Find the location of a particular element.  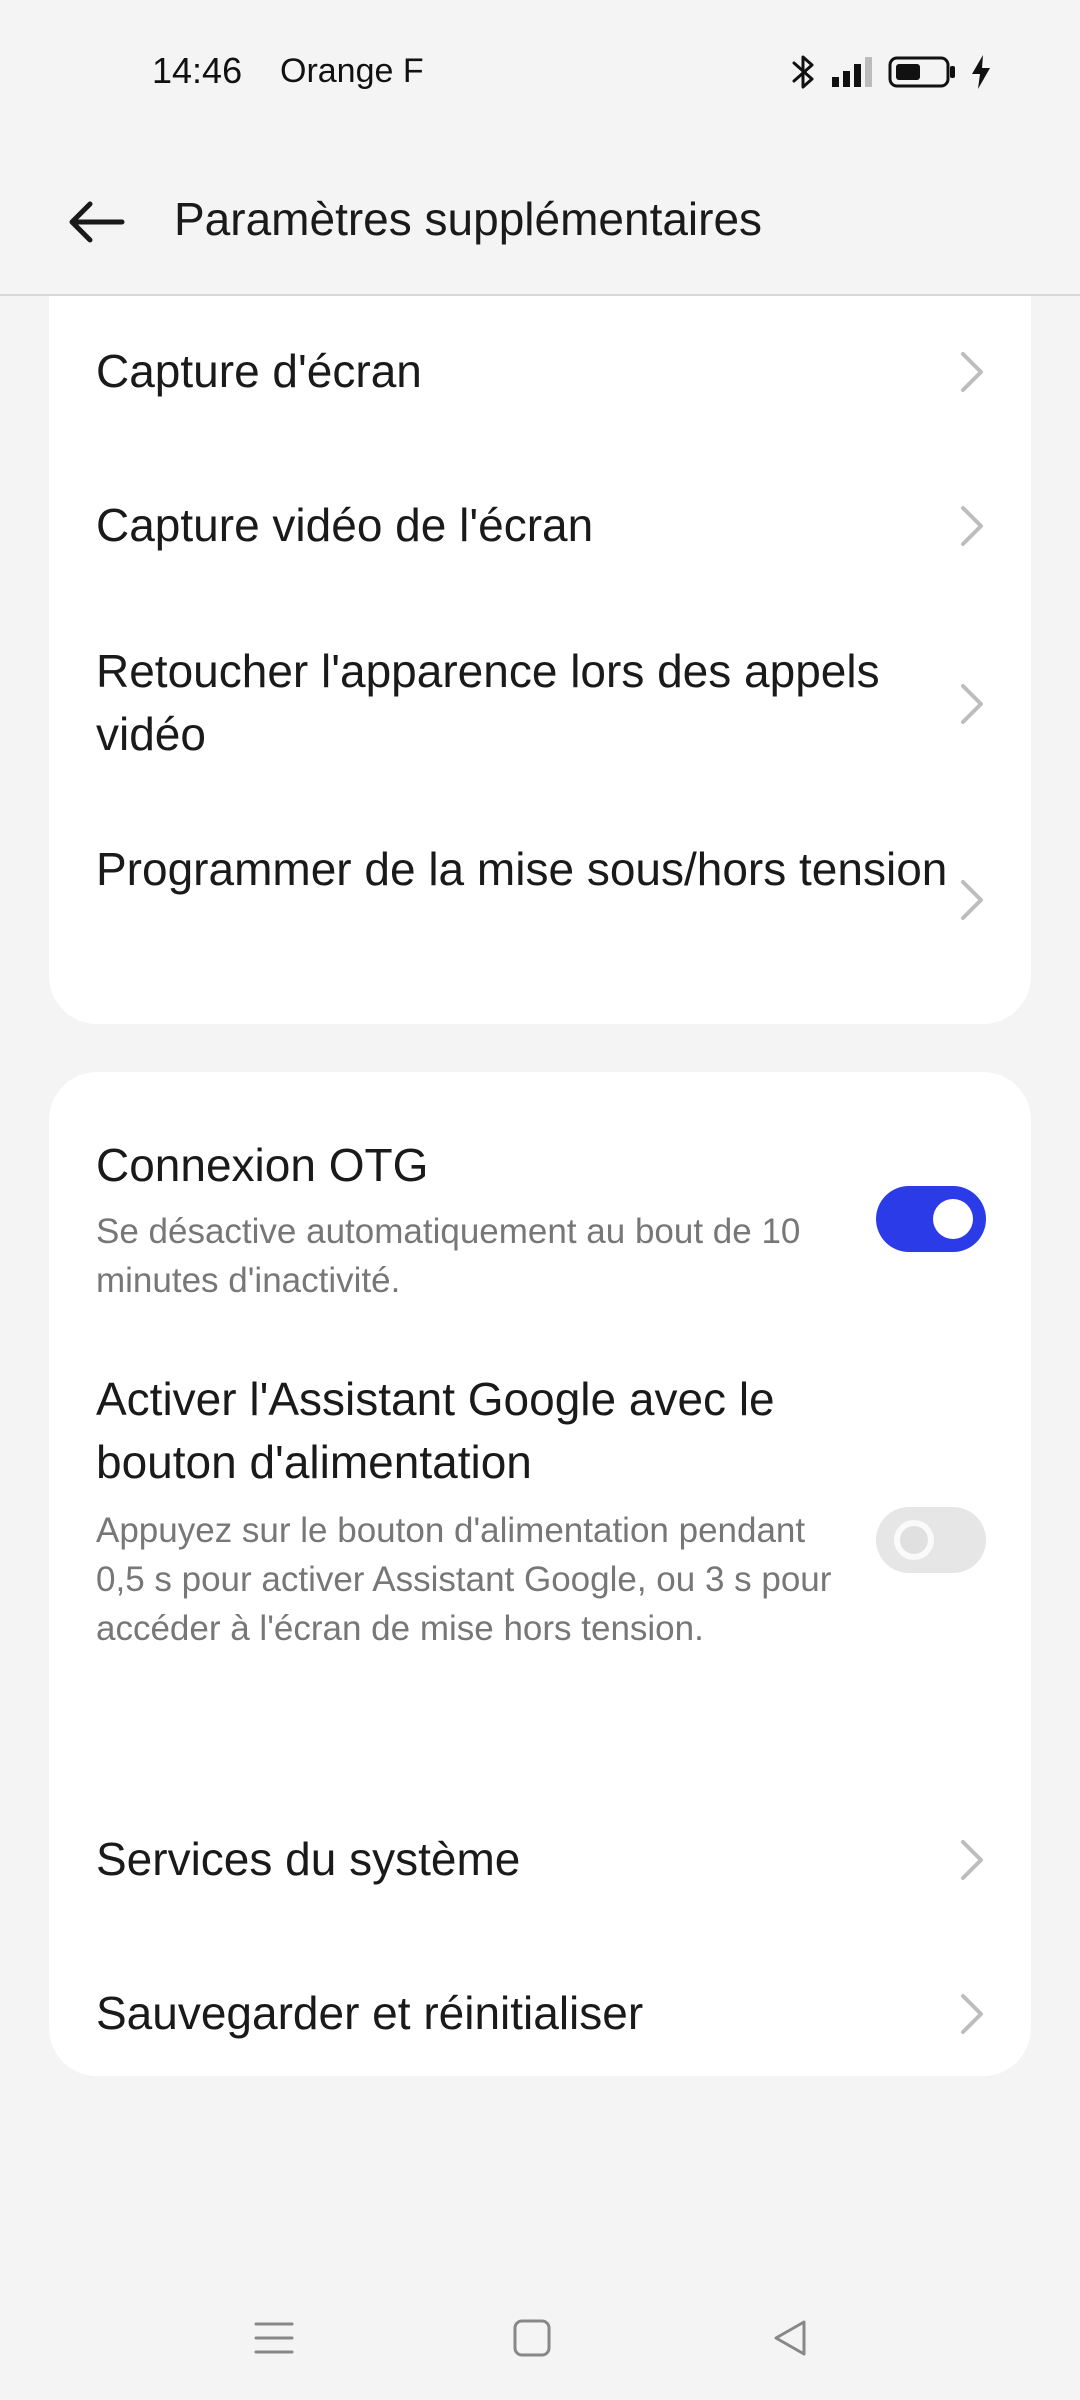

list-item-backup-reset: Sauvegarder et réinitialiser is located at coordinates (540, 2014).